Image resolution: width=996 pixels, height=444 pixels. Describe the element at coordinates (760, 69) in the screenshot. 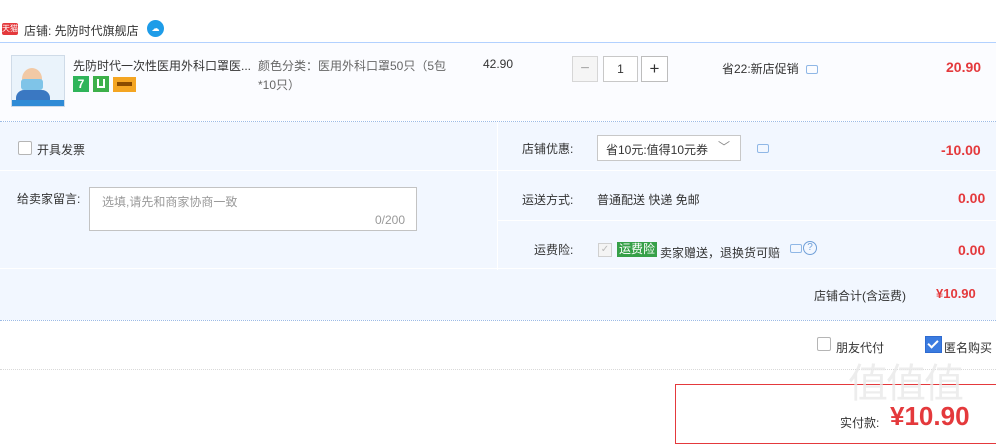

I see `promotion-label: 省22:新店促销` at that location.